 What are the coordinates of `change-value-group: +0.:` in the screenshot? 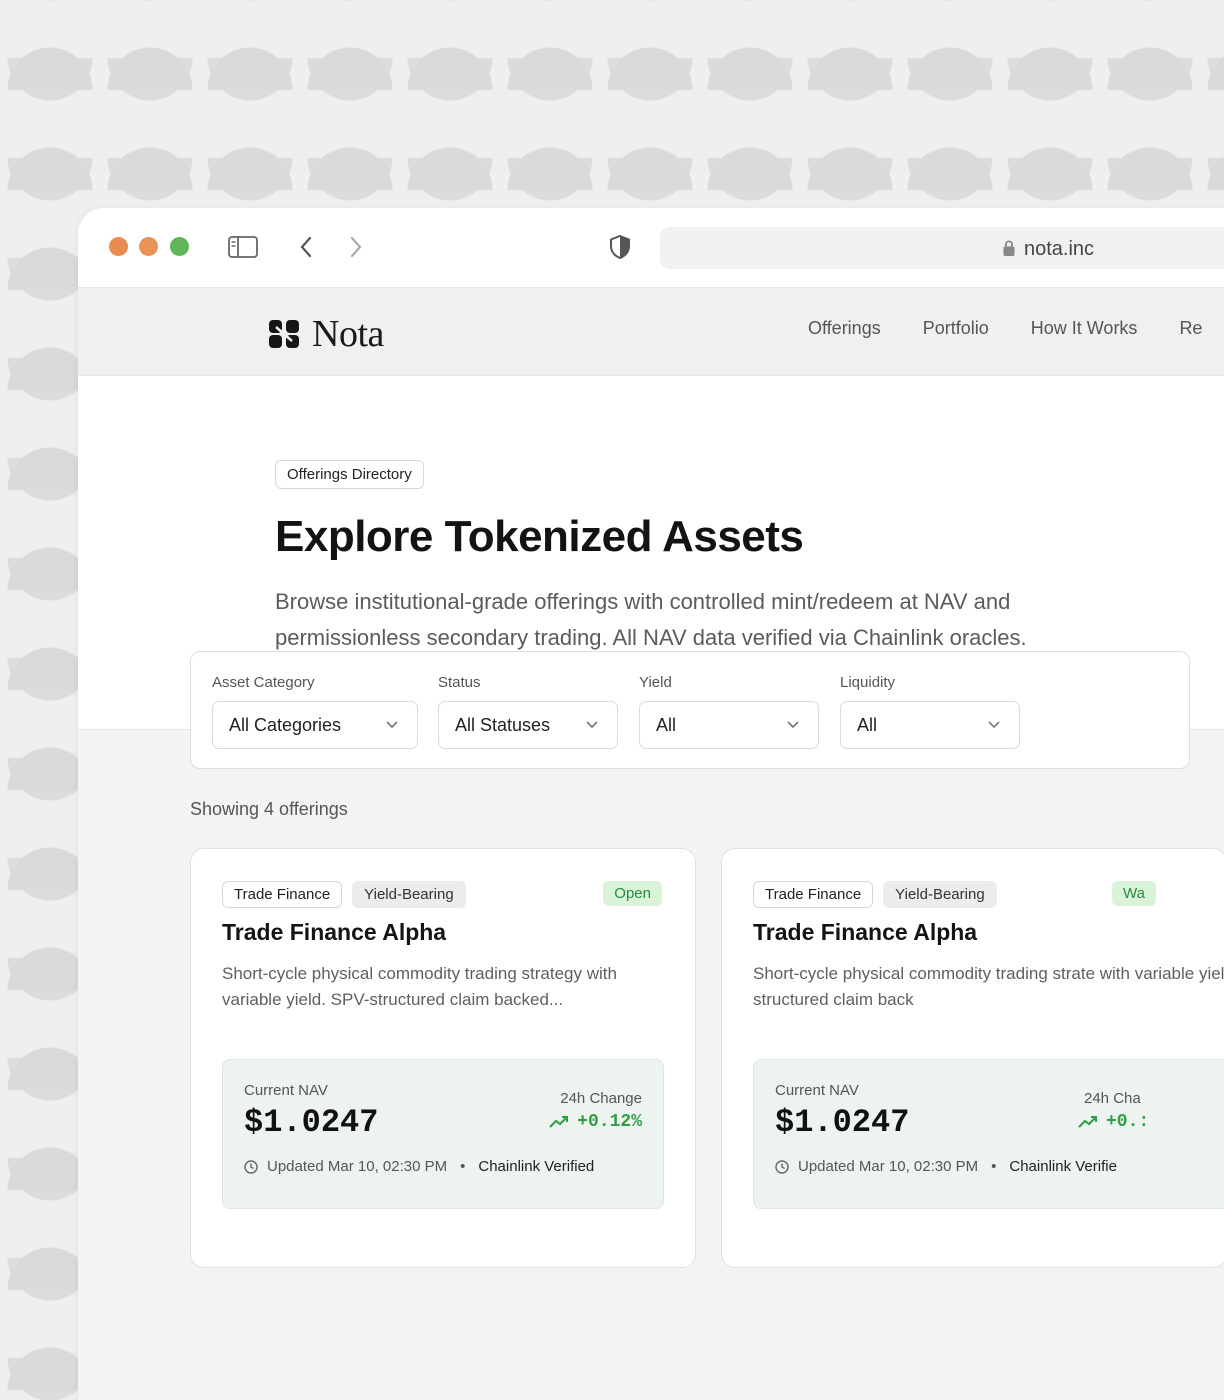 It's located at (1113, 1122).